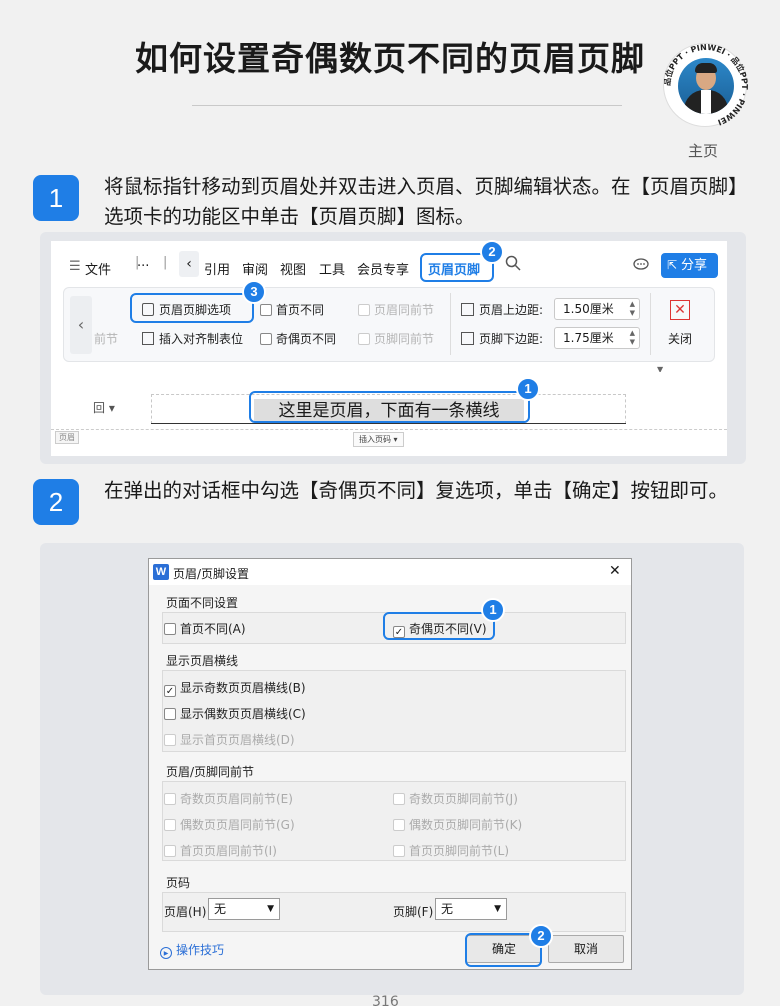  Describe the element at coordinates (615, 571) in the screenshot. I see `dialog-close-icon: ✕` at that location.